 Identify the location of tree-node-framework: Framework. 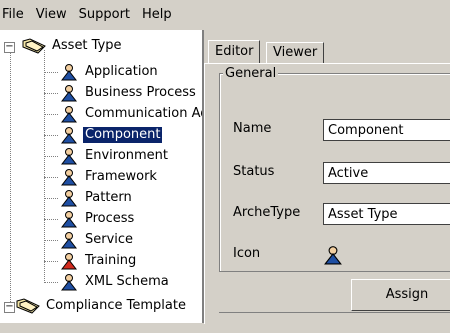
(109, 176).